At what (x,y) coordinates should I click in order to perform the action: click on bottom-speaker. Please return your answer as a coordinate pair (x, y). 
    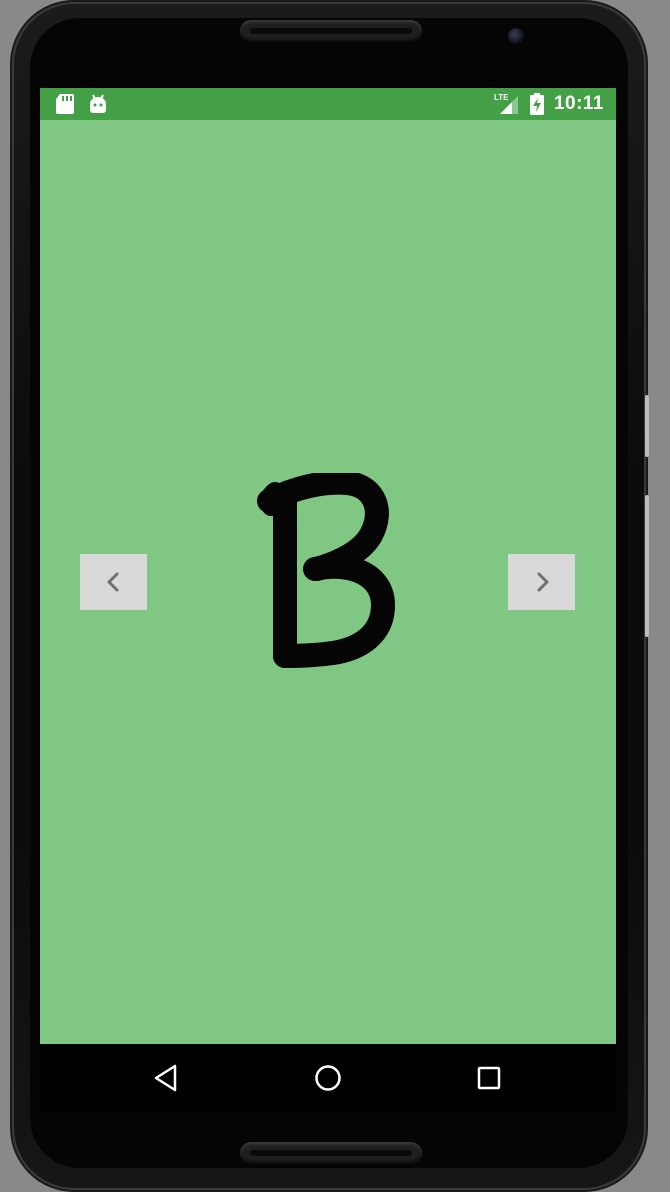
    Looking at the image, I should click on (331, 1153).